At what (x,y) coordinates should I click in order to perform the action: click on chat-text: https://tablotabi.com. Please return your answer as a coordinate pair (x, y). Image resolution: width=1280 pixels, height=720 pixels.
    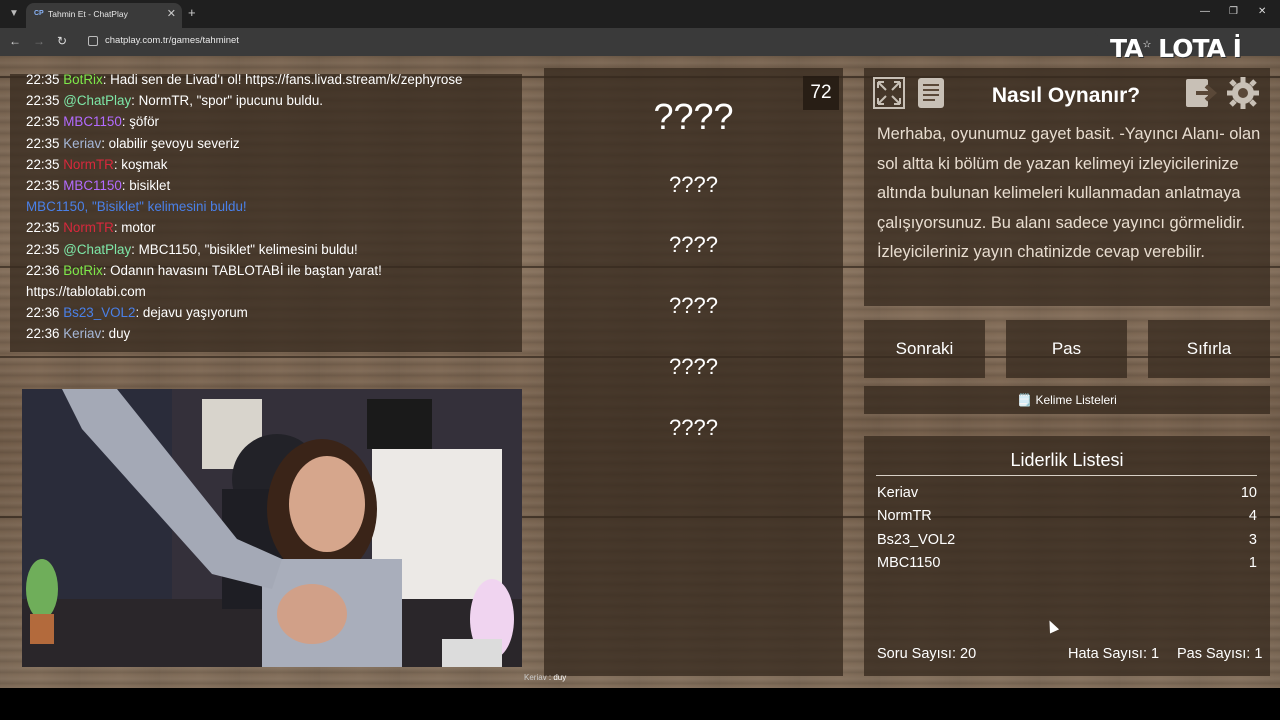
    Looking at the image, I should click on (86, 292).